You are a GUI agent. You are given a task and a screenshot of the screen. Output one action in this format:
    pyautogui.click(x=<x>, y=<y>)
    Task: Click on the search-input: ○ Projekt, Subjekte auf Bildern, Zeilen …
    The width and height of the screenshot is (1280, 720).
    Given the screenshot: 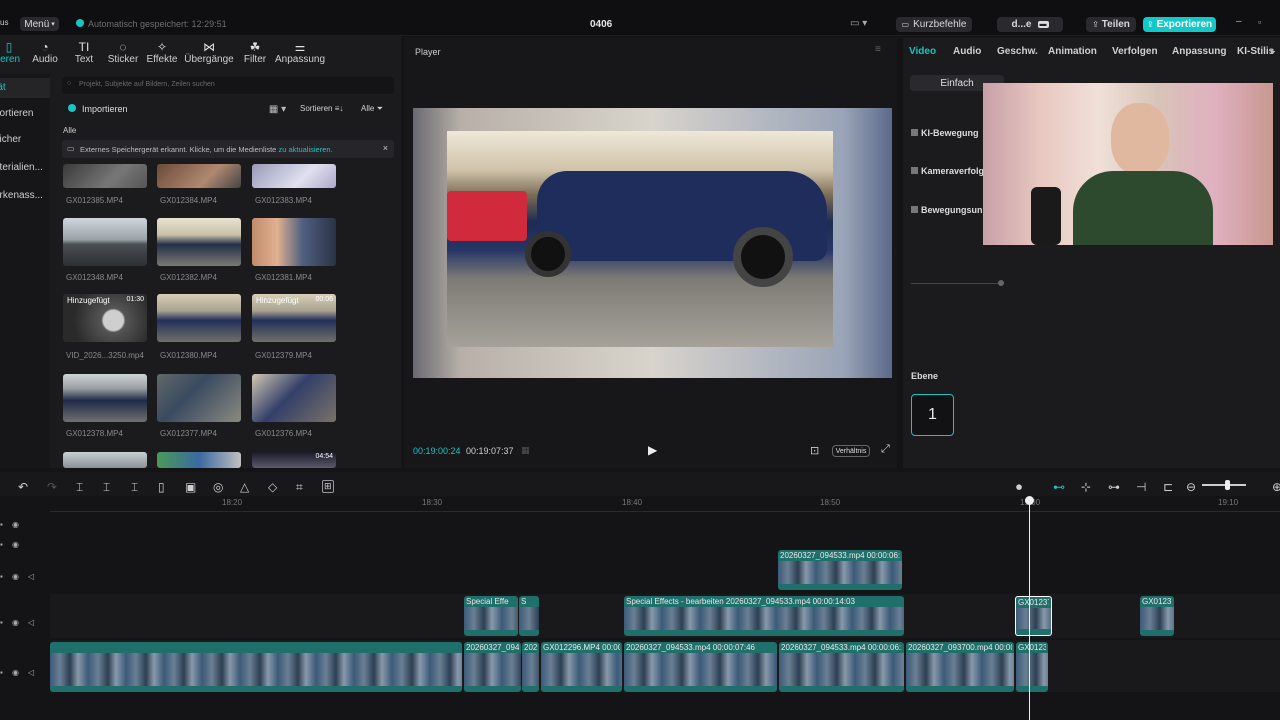 What is the action you would take?
    pyautogui.click(x=228, y=85)
    